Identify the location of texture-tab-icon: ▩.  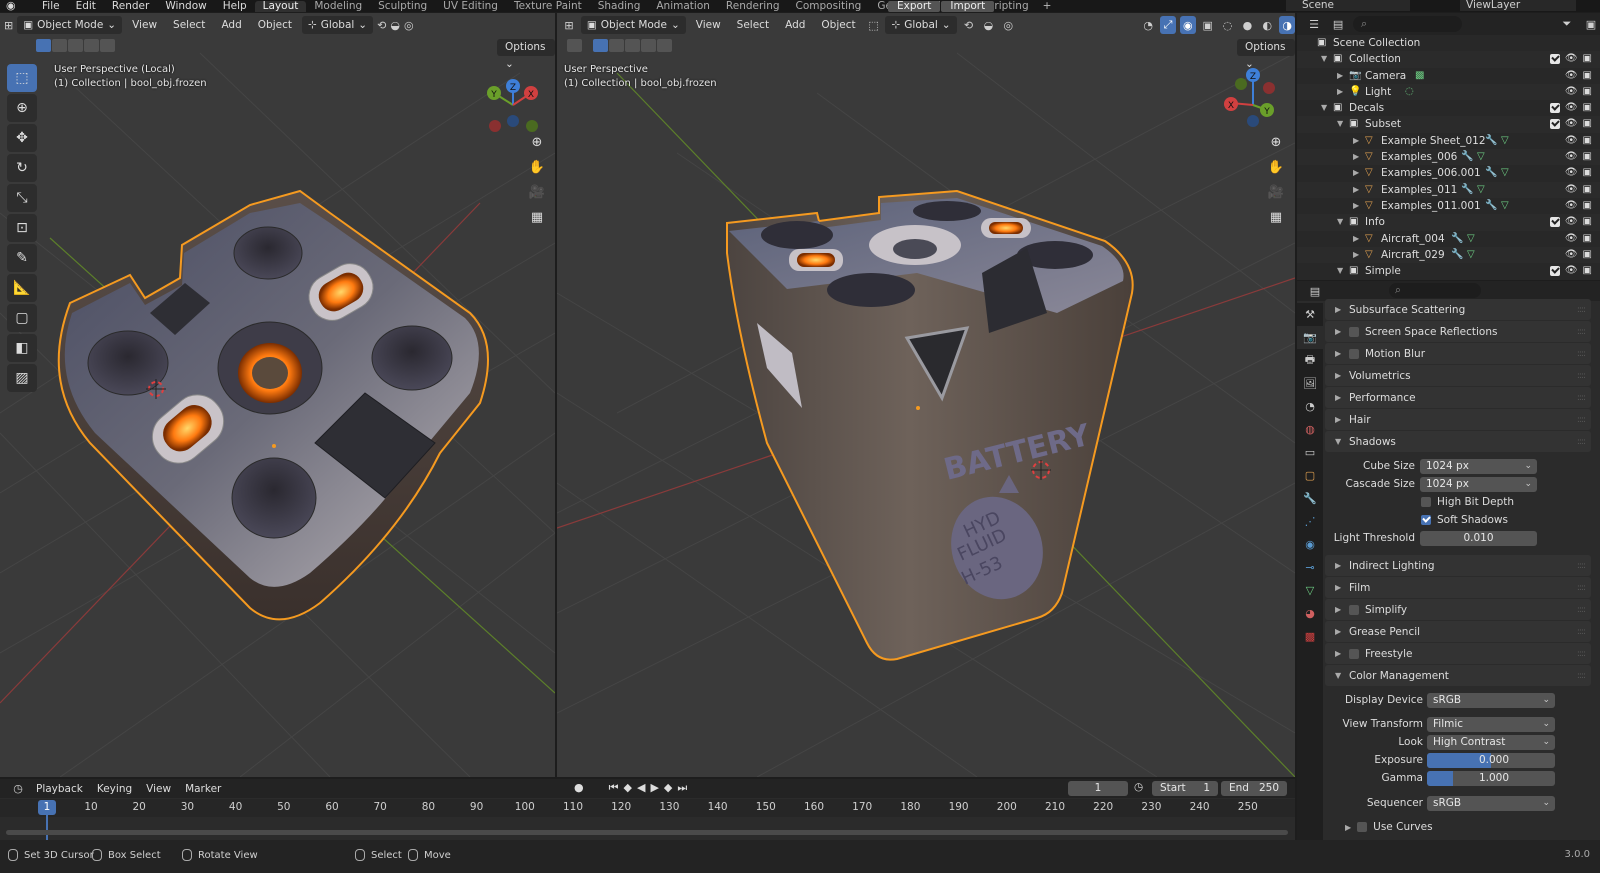
(1310, 636).